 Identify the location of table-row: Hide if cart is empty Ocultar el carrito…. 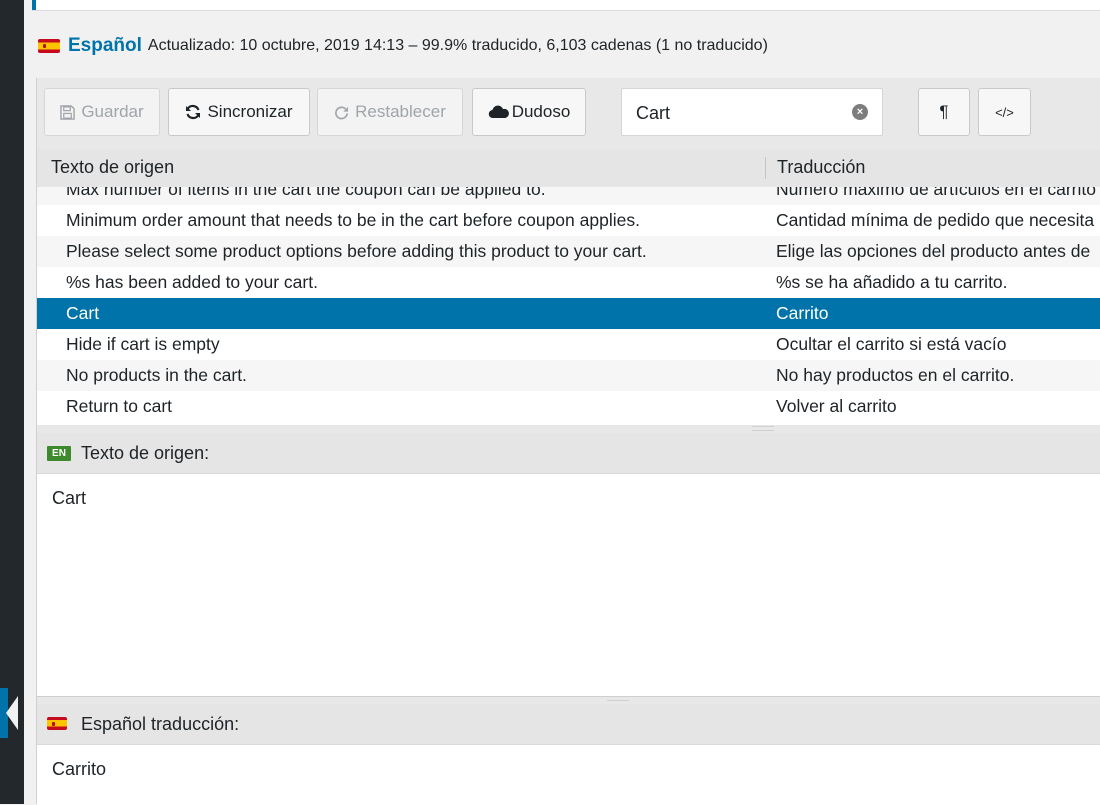
(568, 344).